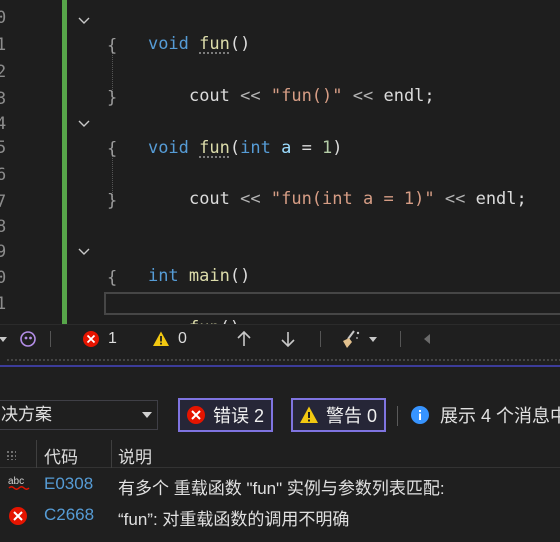 This screenshot has width=560, height=542. What do you see at coordinates (240, 44) in the screenshot?
I see `code-punct: ()` at bounding box center [240, 44].